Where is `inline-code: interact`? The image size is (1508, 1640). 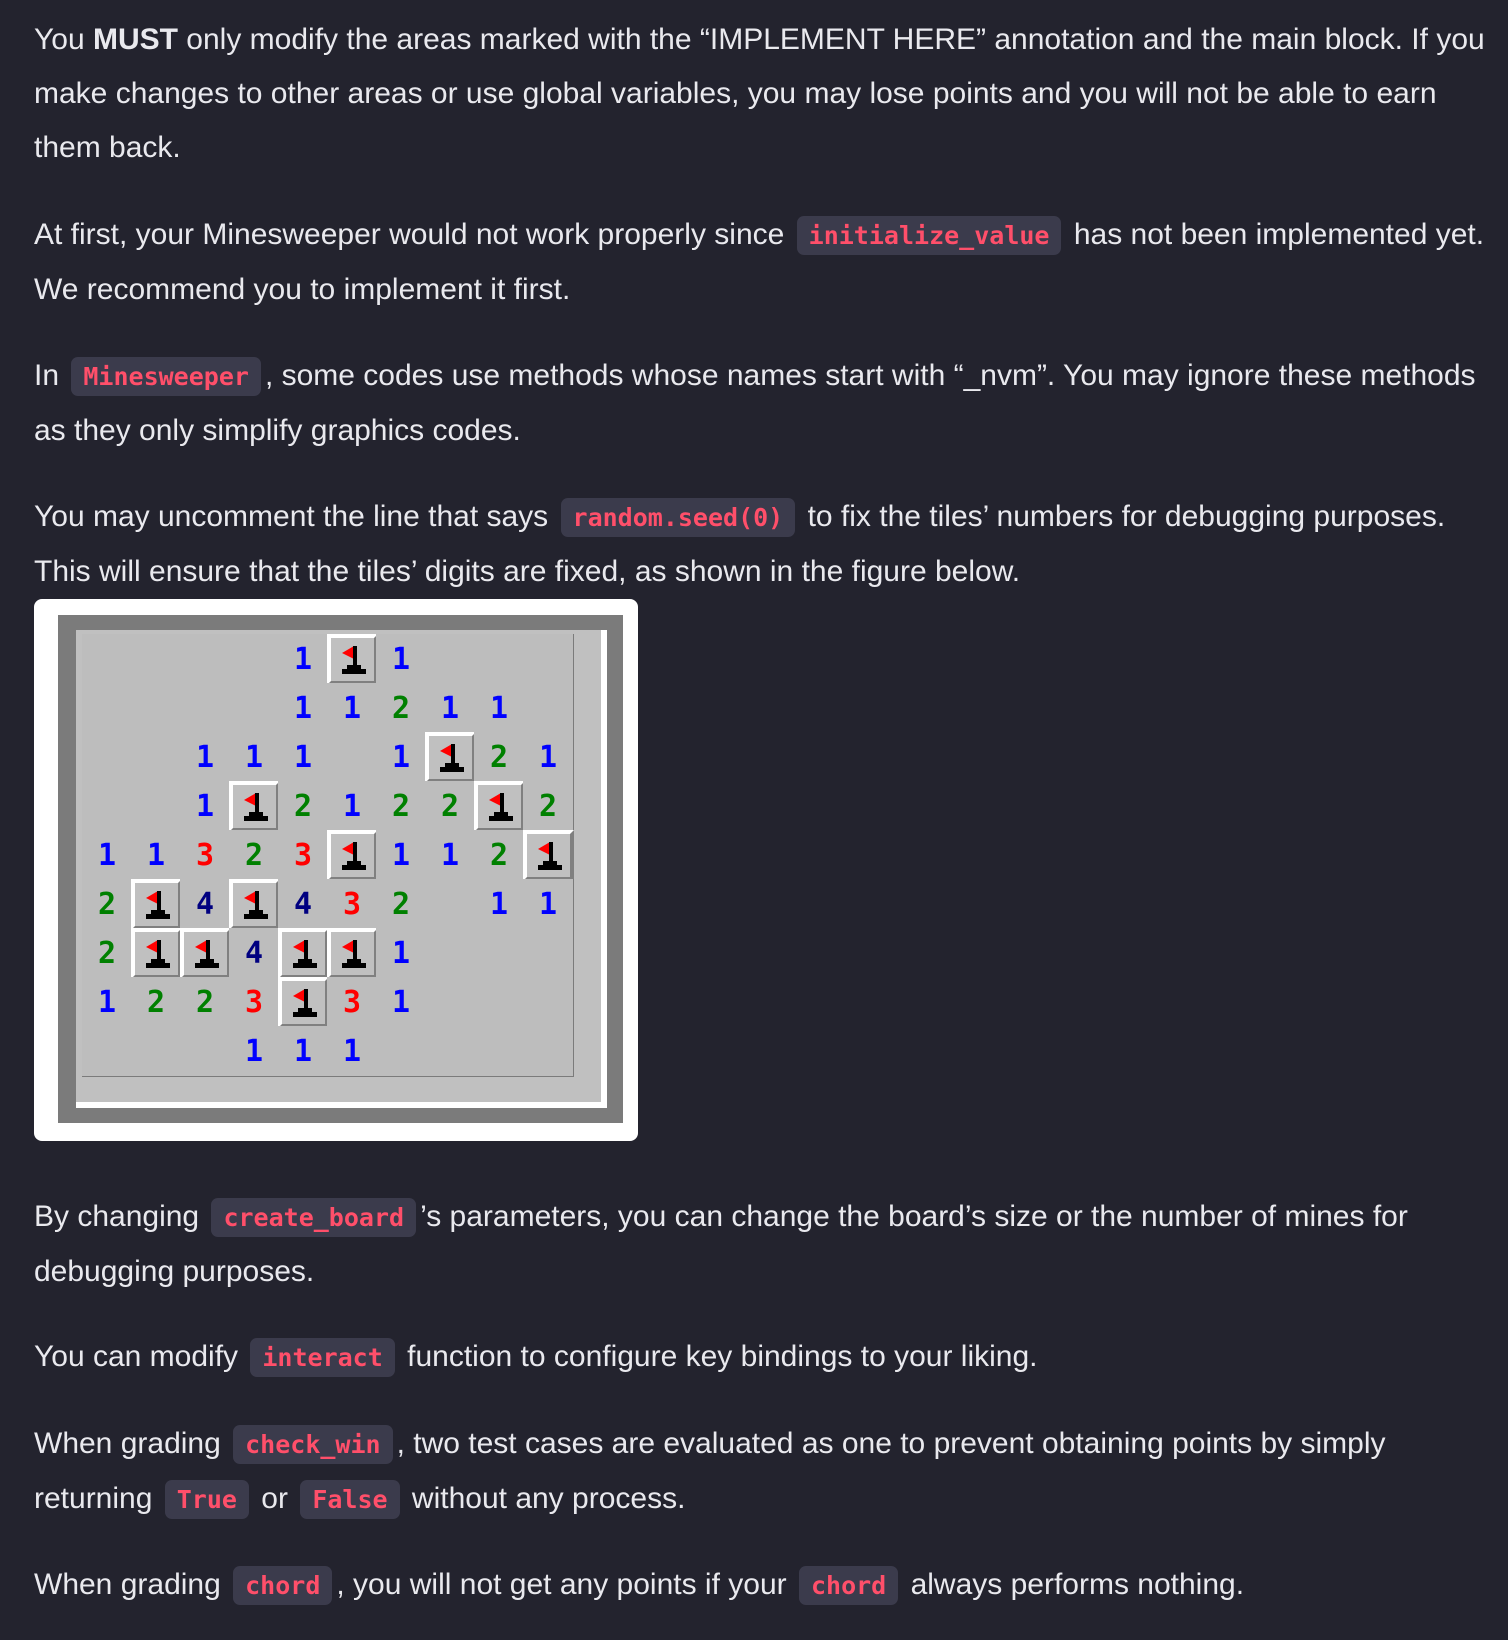
inline-code: interact is located at coordinates (322, 1357).